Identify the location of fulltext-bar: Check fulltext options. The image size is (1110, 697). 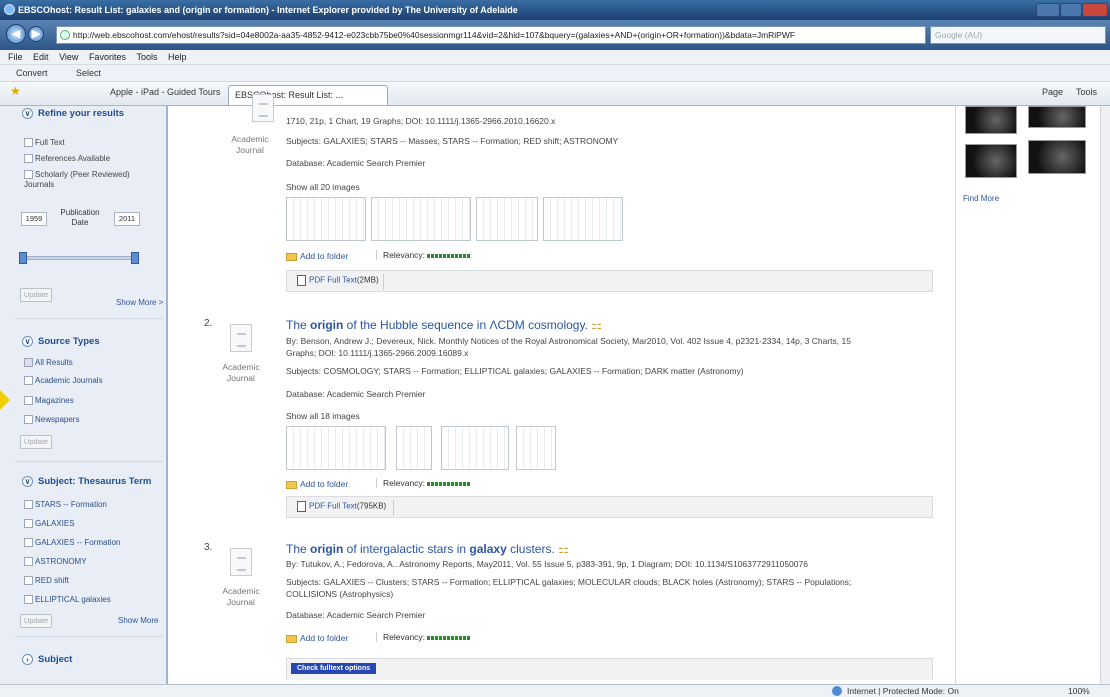
(609, 669).